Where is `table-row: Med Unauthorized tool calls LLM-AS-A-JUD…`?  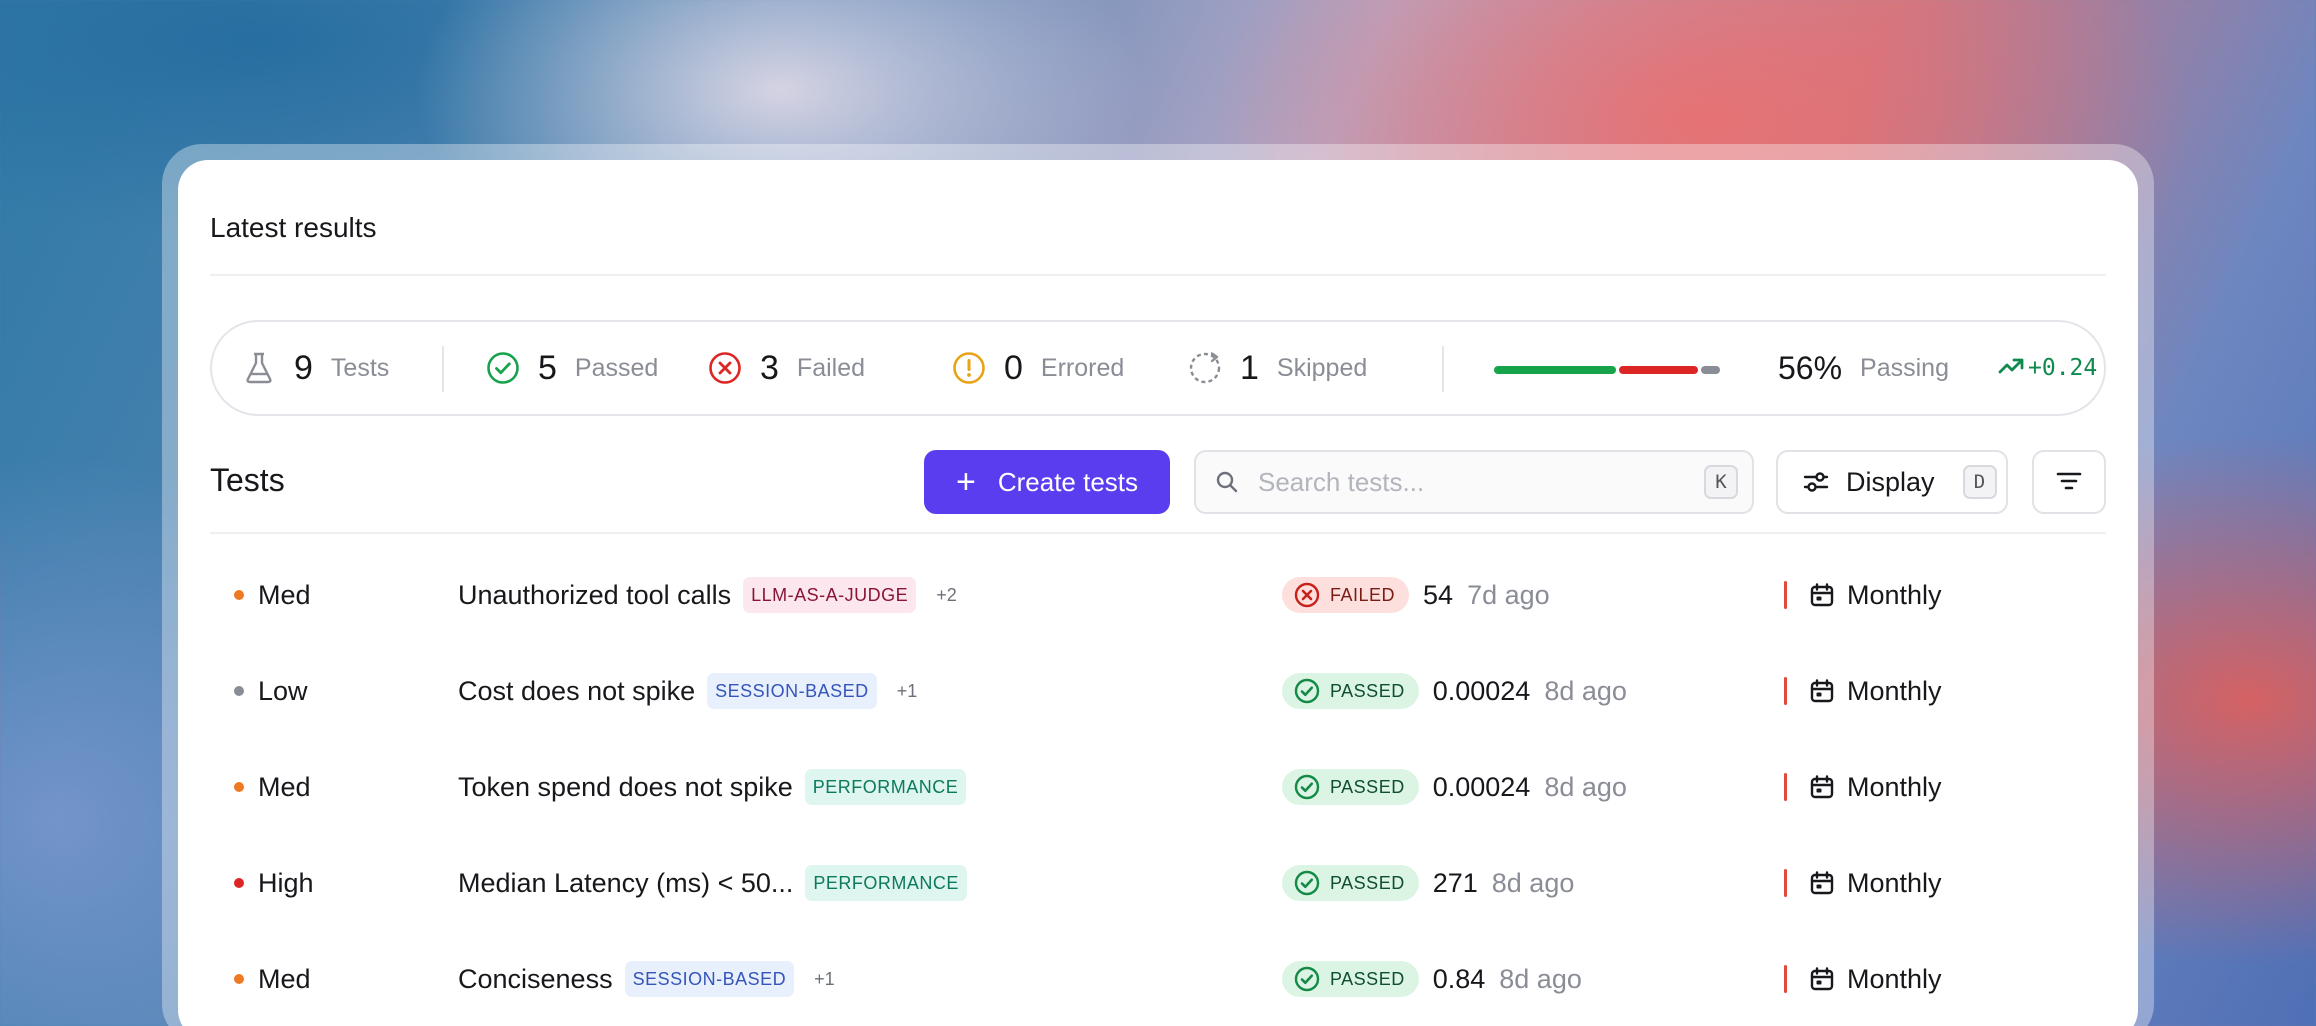 table-row: Med Unauthorized tool calls LLM-AS-A-JUD… is located at coordinates (1158, 595).